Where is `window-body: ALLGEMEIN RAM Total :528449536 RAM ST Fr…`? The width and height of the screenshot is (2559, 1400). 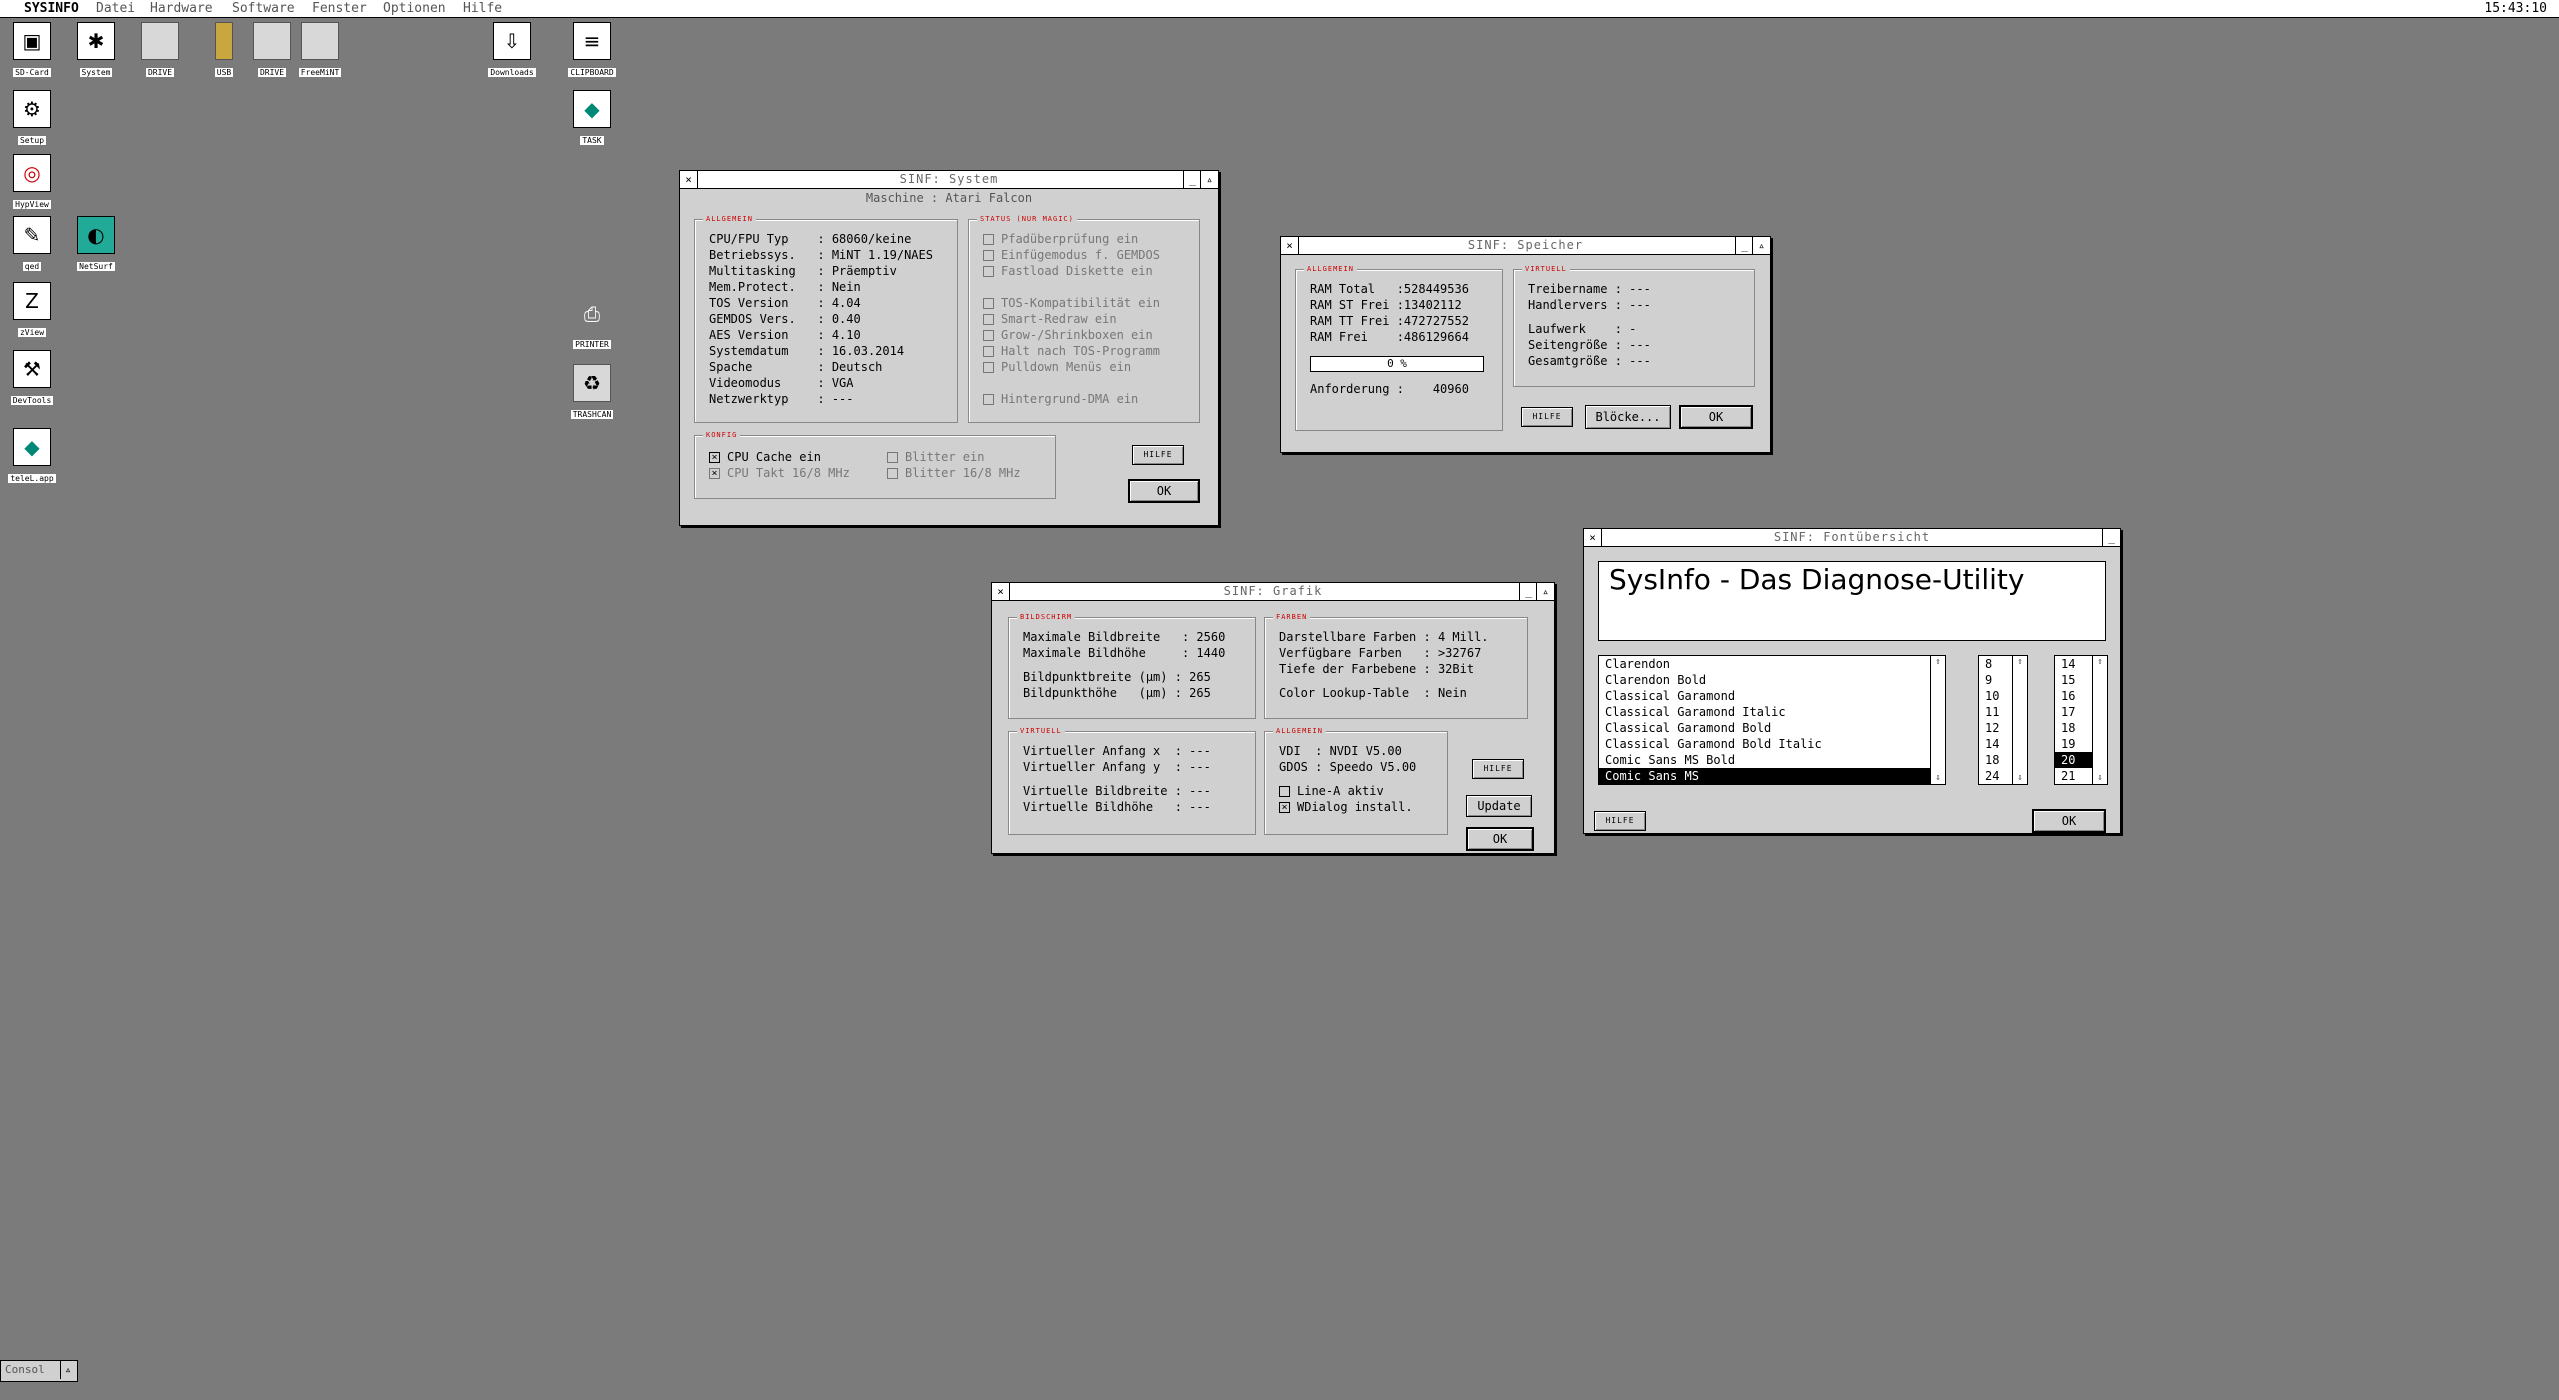 window-body: ALLGEMEIN RAM Total :528449536 RAM ST Fr… is located at coordinates (1525, 353).